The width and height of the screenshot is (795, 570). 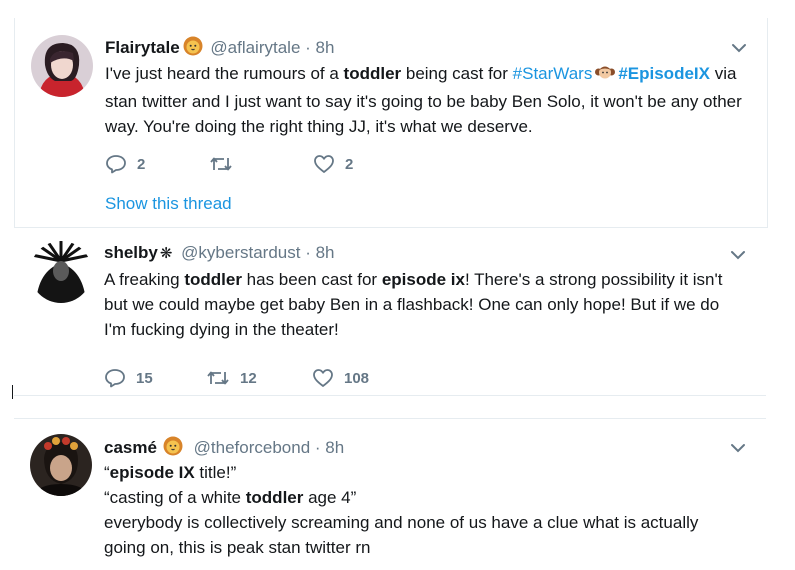 I want to click on user-handle: @theforcebond, so click(x=252, y=447).